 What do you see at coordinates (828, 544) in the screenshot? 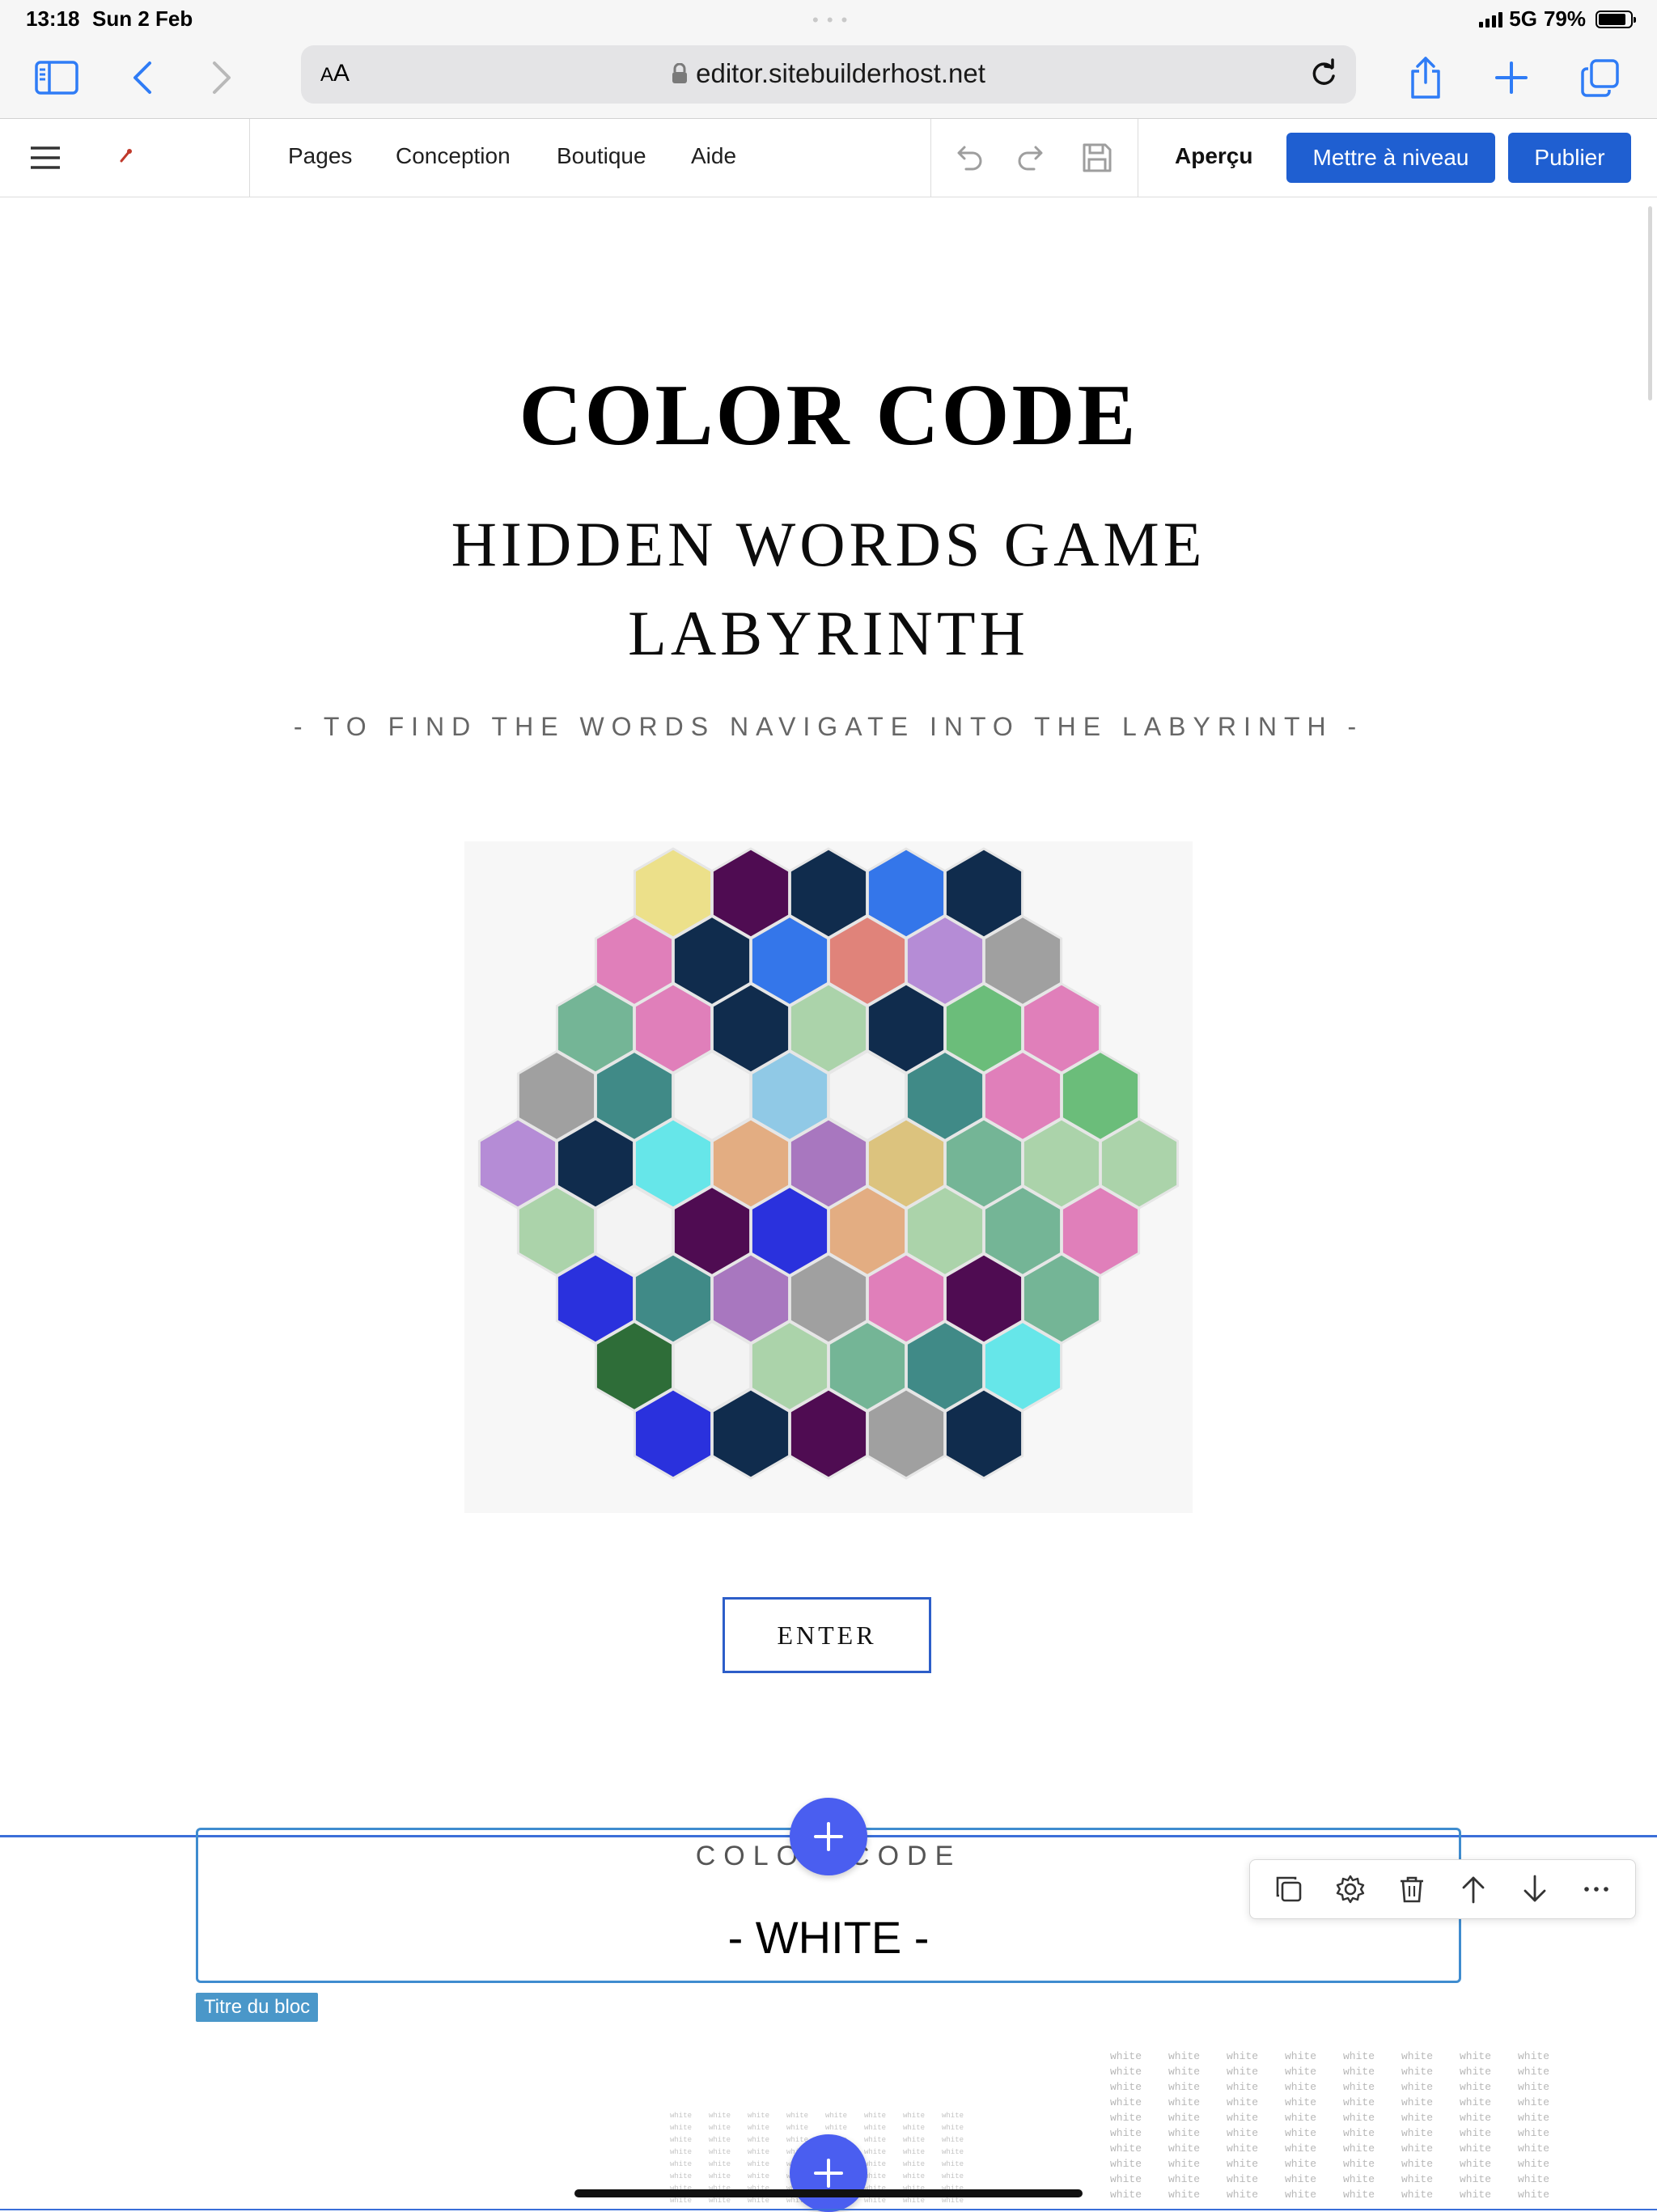
I see `page-subtitle-line1: HIDDEN WORDS GAME` at bounding box center [828, 544].